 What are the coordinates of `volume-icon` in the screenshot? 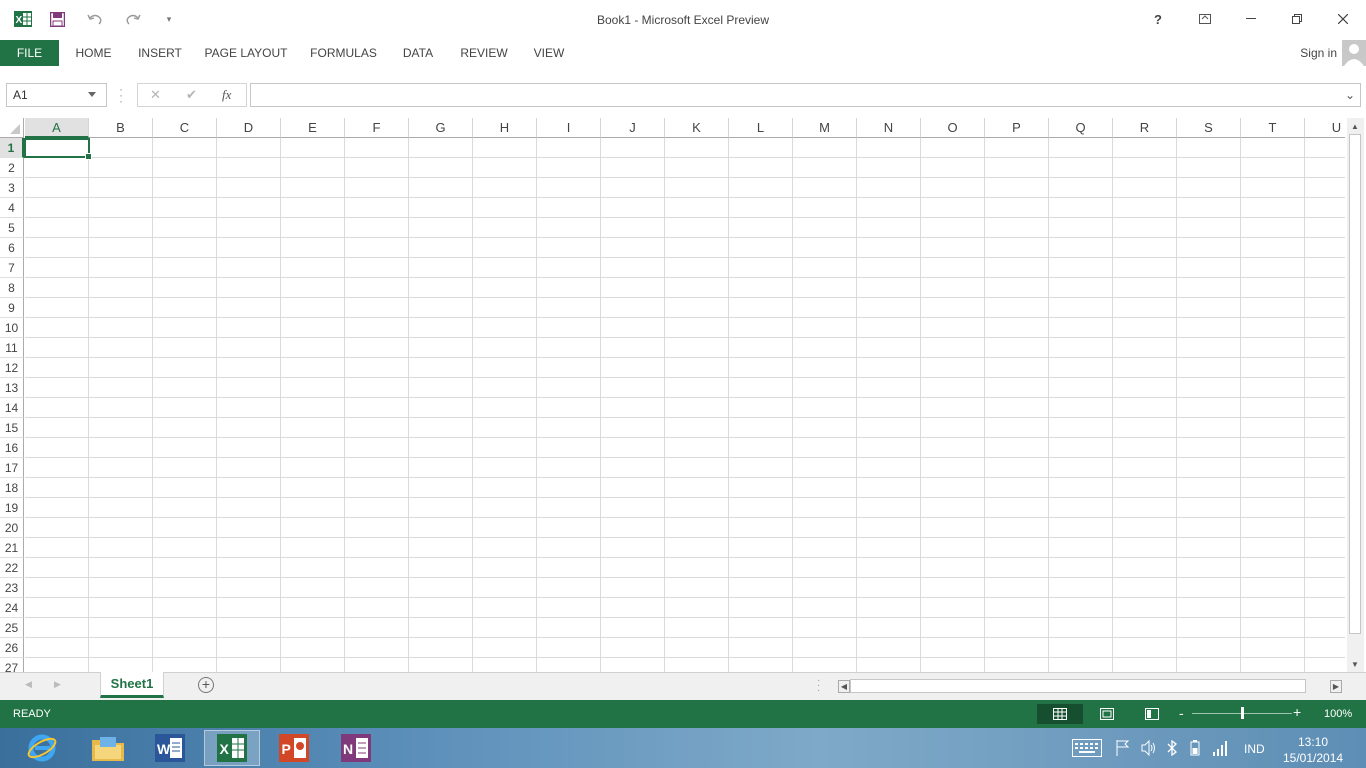 It's located at (1149, 749).